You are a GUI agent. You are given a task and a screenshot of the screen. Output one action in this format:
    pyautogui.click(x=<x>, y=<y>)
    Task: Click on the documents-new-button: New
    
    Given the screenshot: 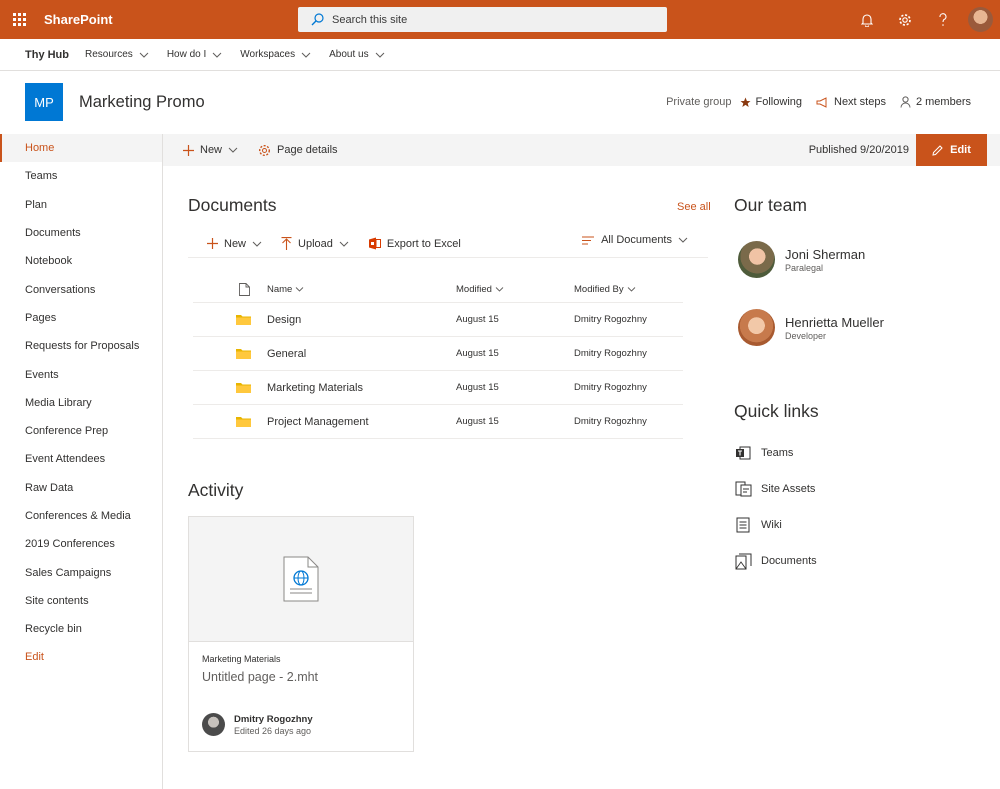 What is the action you would take?
    pyautogui.click(x=234, y=244)
    